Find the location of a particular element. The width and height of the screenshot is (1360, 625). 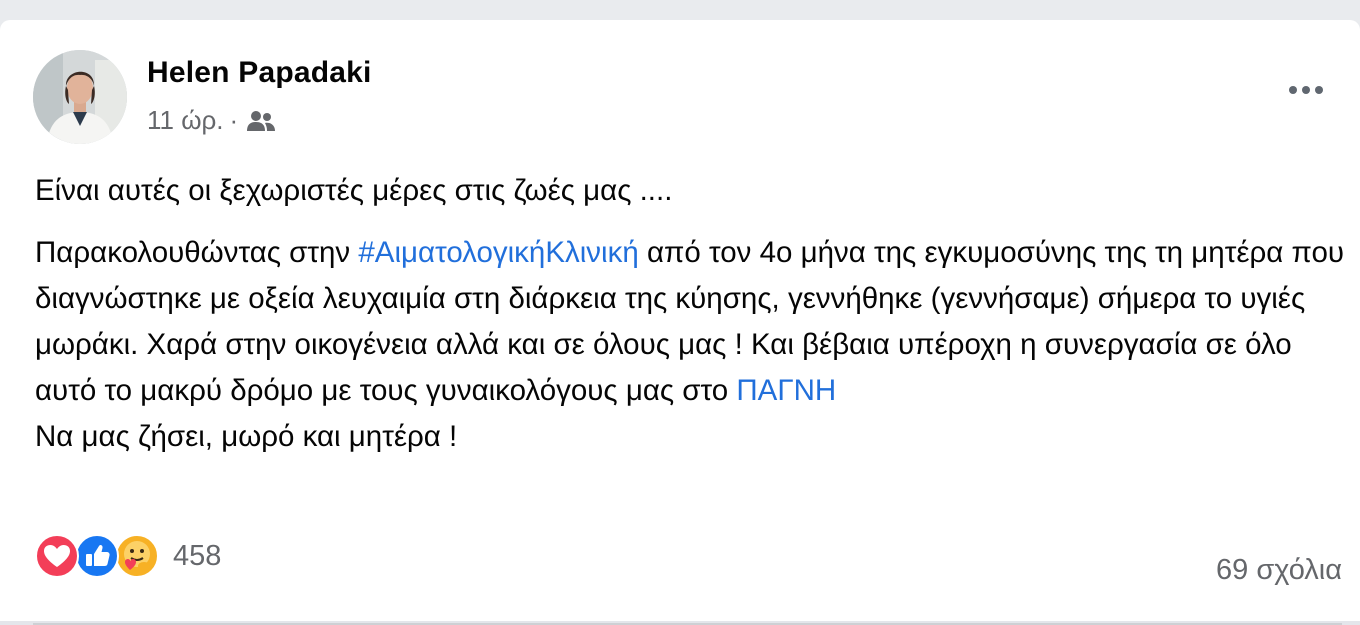

love-reaction-icon is located at coordinates (57, 556).